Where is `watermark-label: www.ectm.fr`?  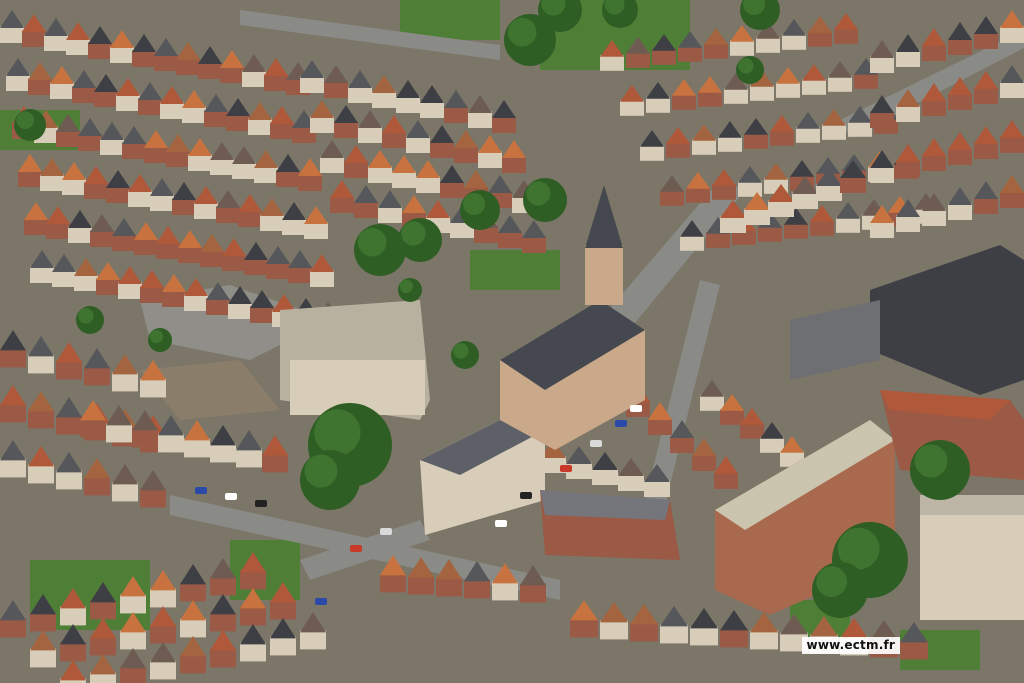
watermark-label: www.ectm.fr is located at coordinates (850, 645).